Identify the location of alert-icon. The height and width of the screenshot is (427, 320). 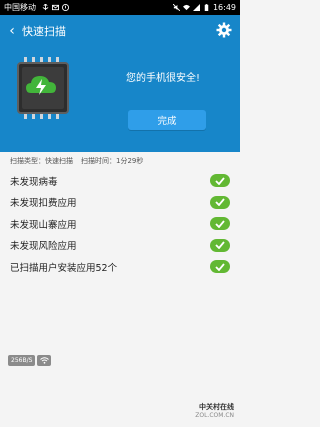
(65, 7).